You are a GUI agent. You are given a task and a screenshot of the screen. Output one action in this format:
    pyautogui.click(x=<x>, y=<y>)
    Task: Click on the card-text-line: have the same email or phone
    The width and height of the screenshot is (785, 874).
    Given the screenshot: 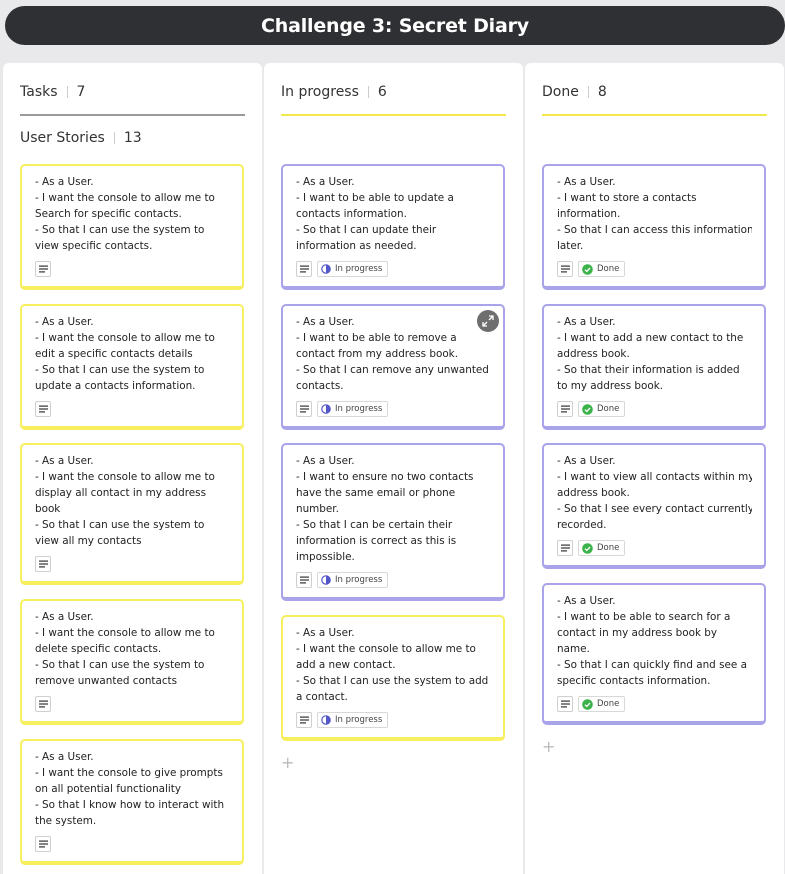 What is the action you would take?
    pyautogui.click(x=376, y=493)
    